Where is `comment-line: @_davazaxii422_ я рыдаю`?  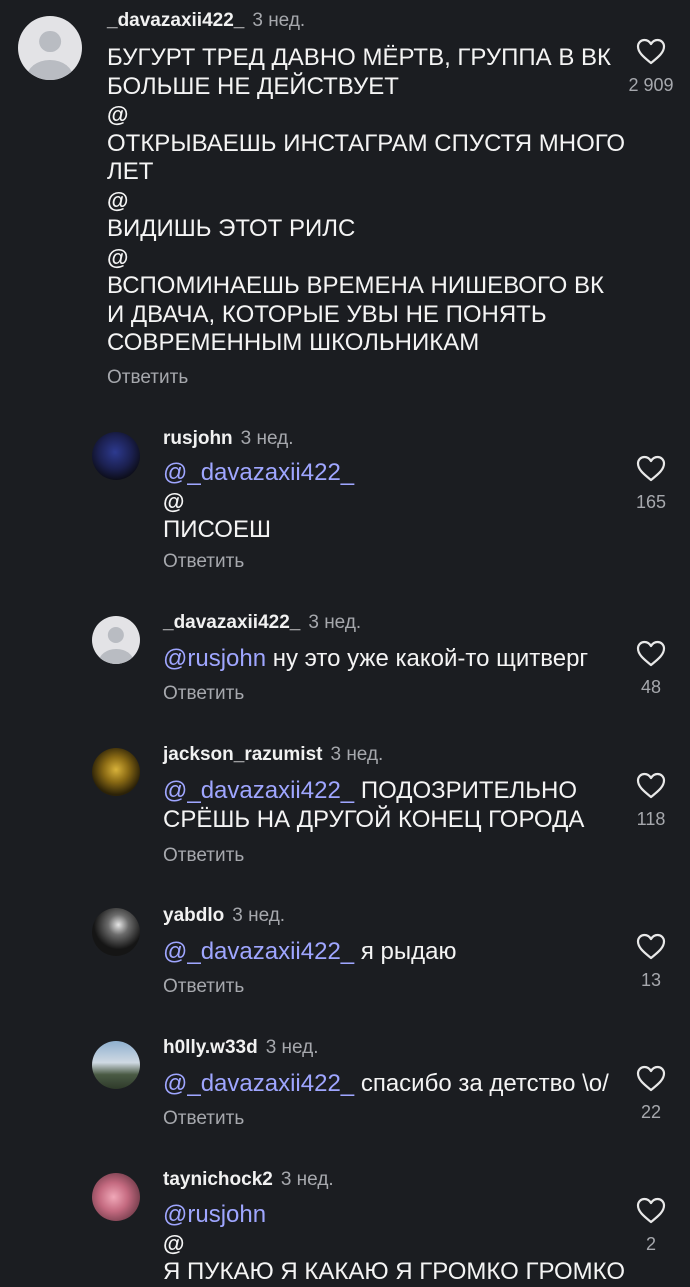
comment-line: @_davazaxii422_ я рыдаю is located at coordinates (309, 952).